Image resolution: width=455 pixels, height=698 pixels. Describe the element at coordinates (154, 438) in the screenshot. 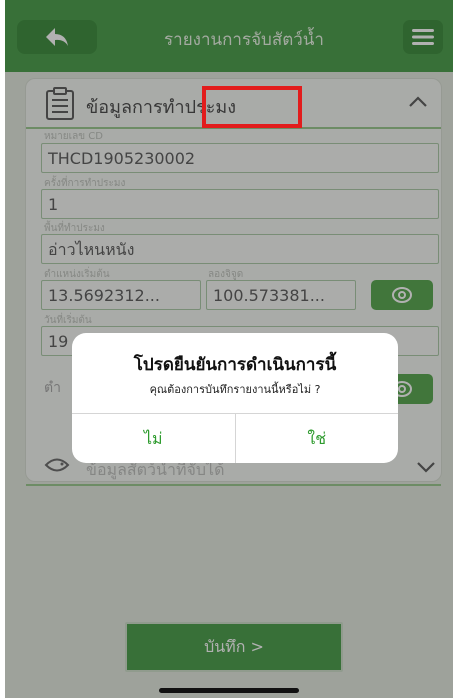

I see `no-button: ไม่` at that location.